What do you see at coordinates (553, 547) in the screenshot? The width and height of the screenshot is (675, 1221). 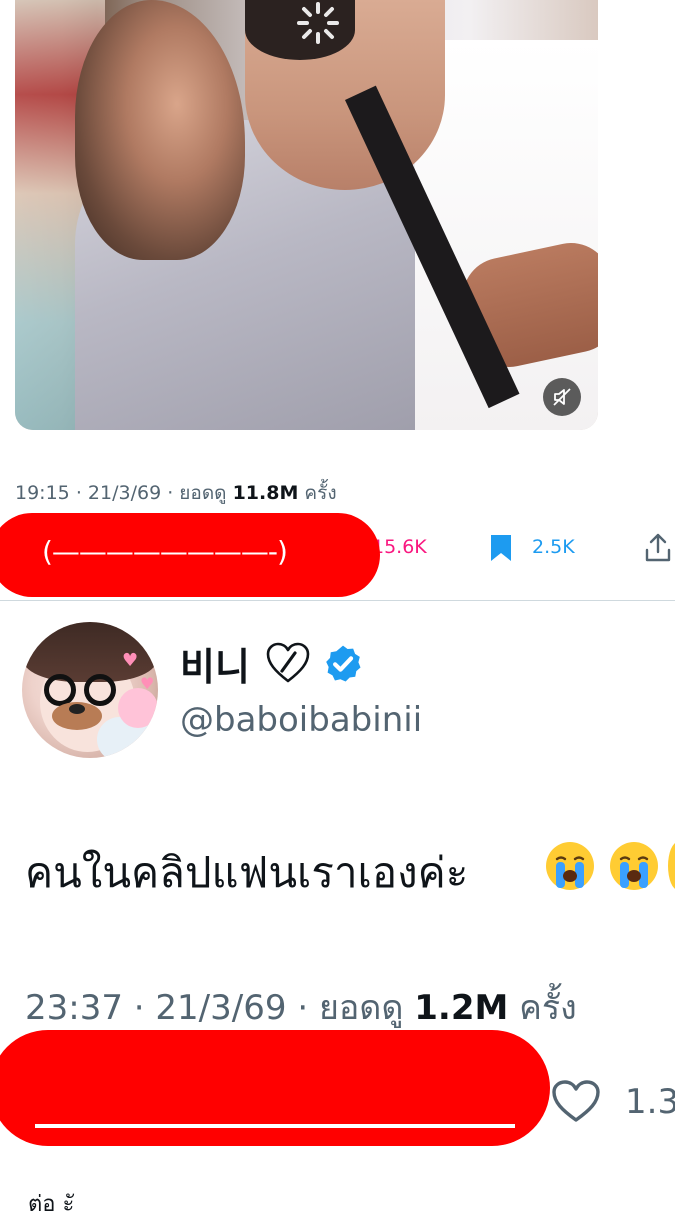 I see `tweet1-bookmark-count: 2.5K` at bounding box center [553, 547].